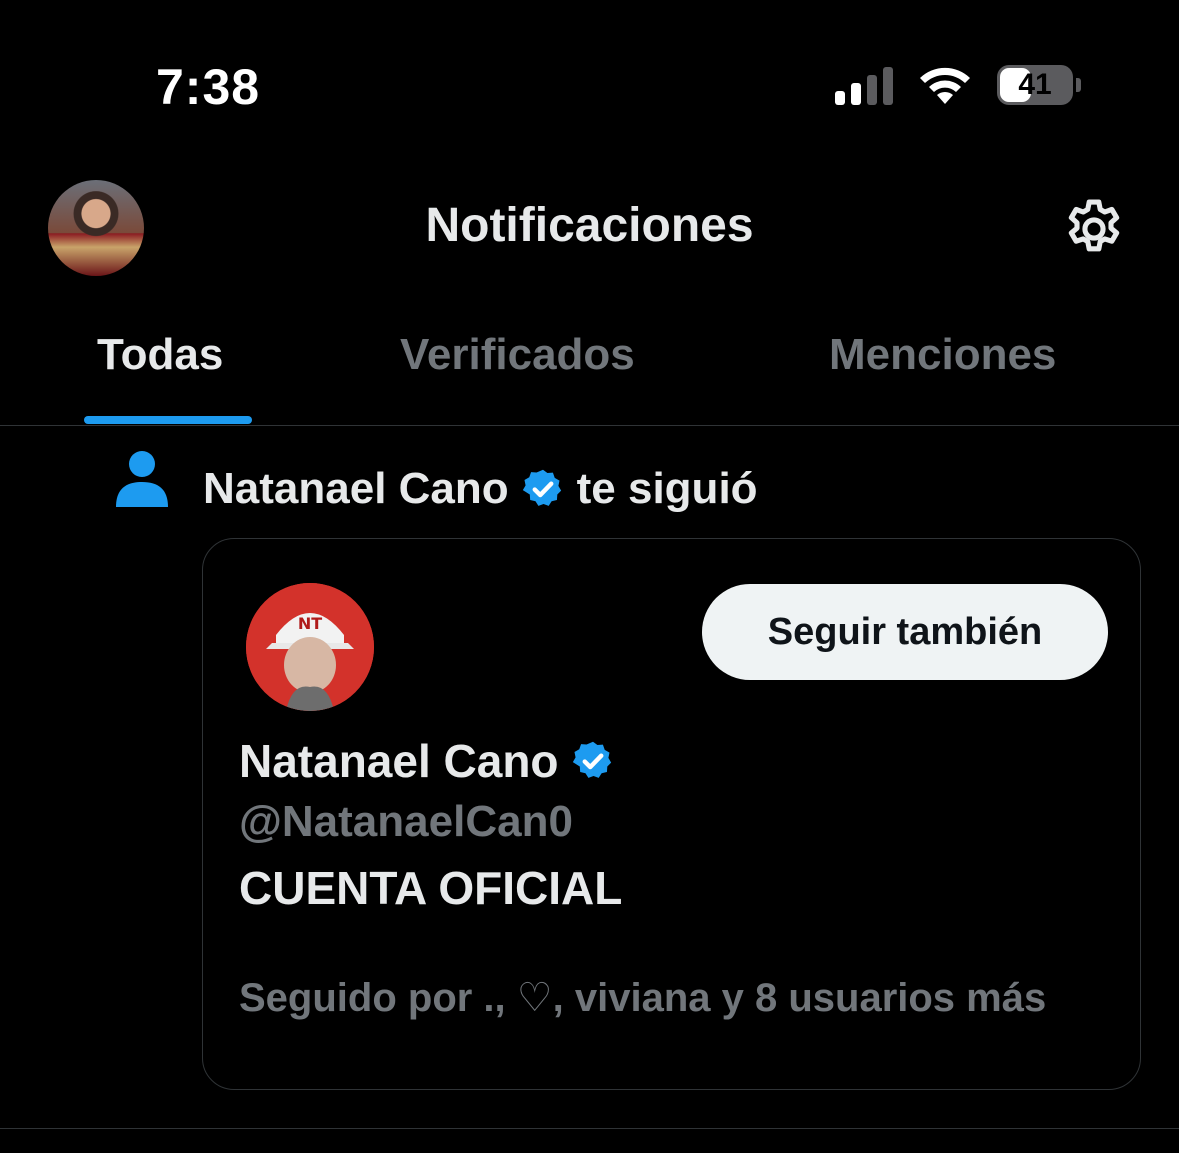  Describe the element at coordinates (160, 355) in the screenshot. I see `tab-todas: Todas` at that location.